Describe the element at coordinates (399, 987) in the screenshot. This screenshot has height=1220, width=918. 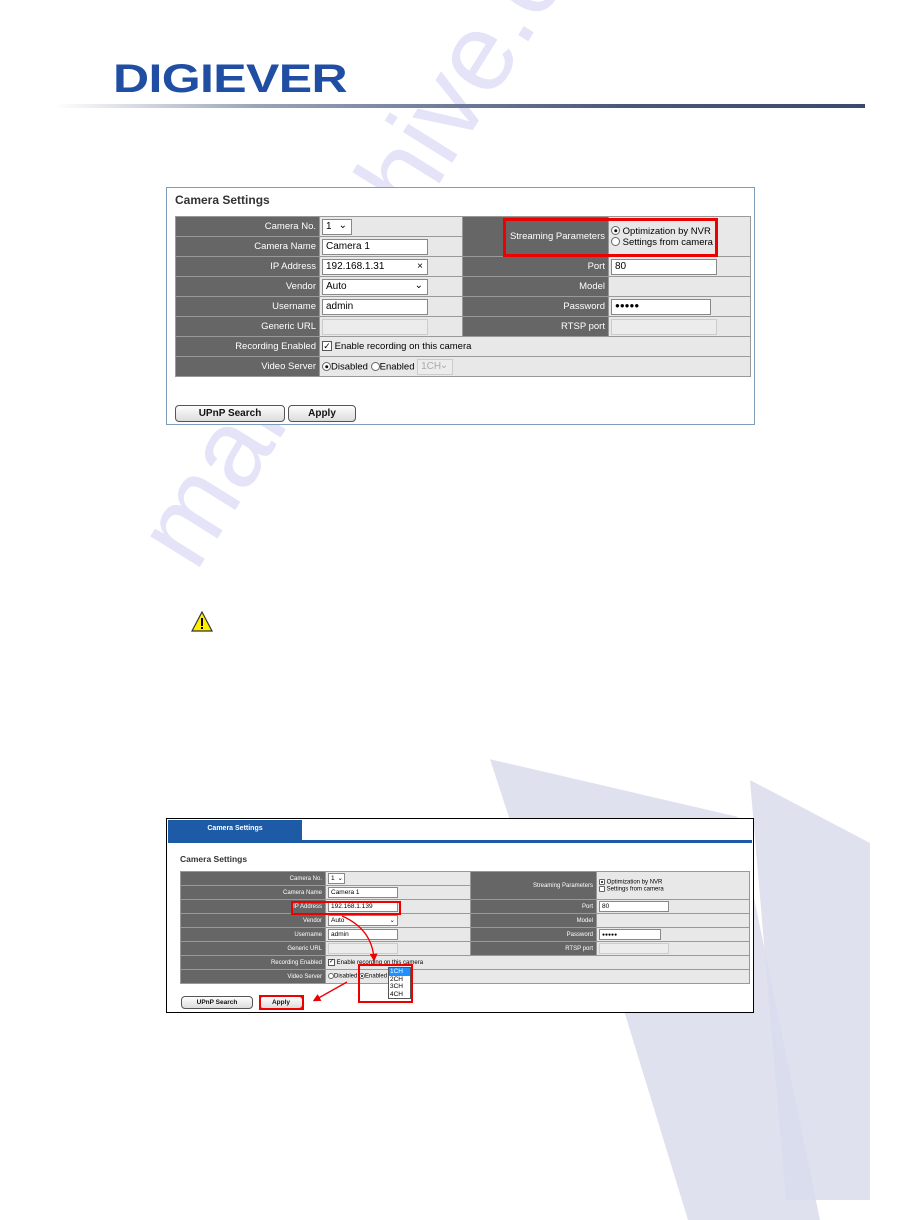
I see `channel-option: 3CH` at that location.